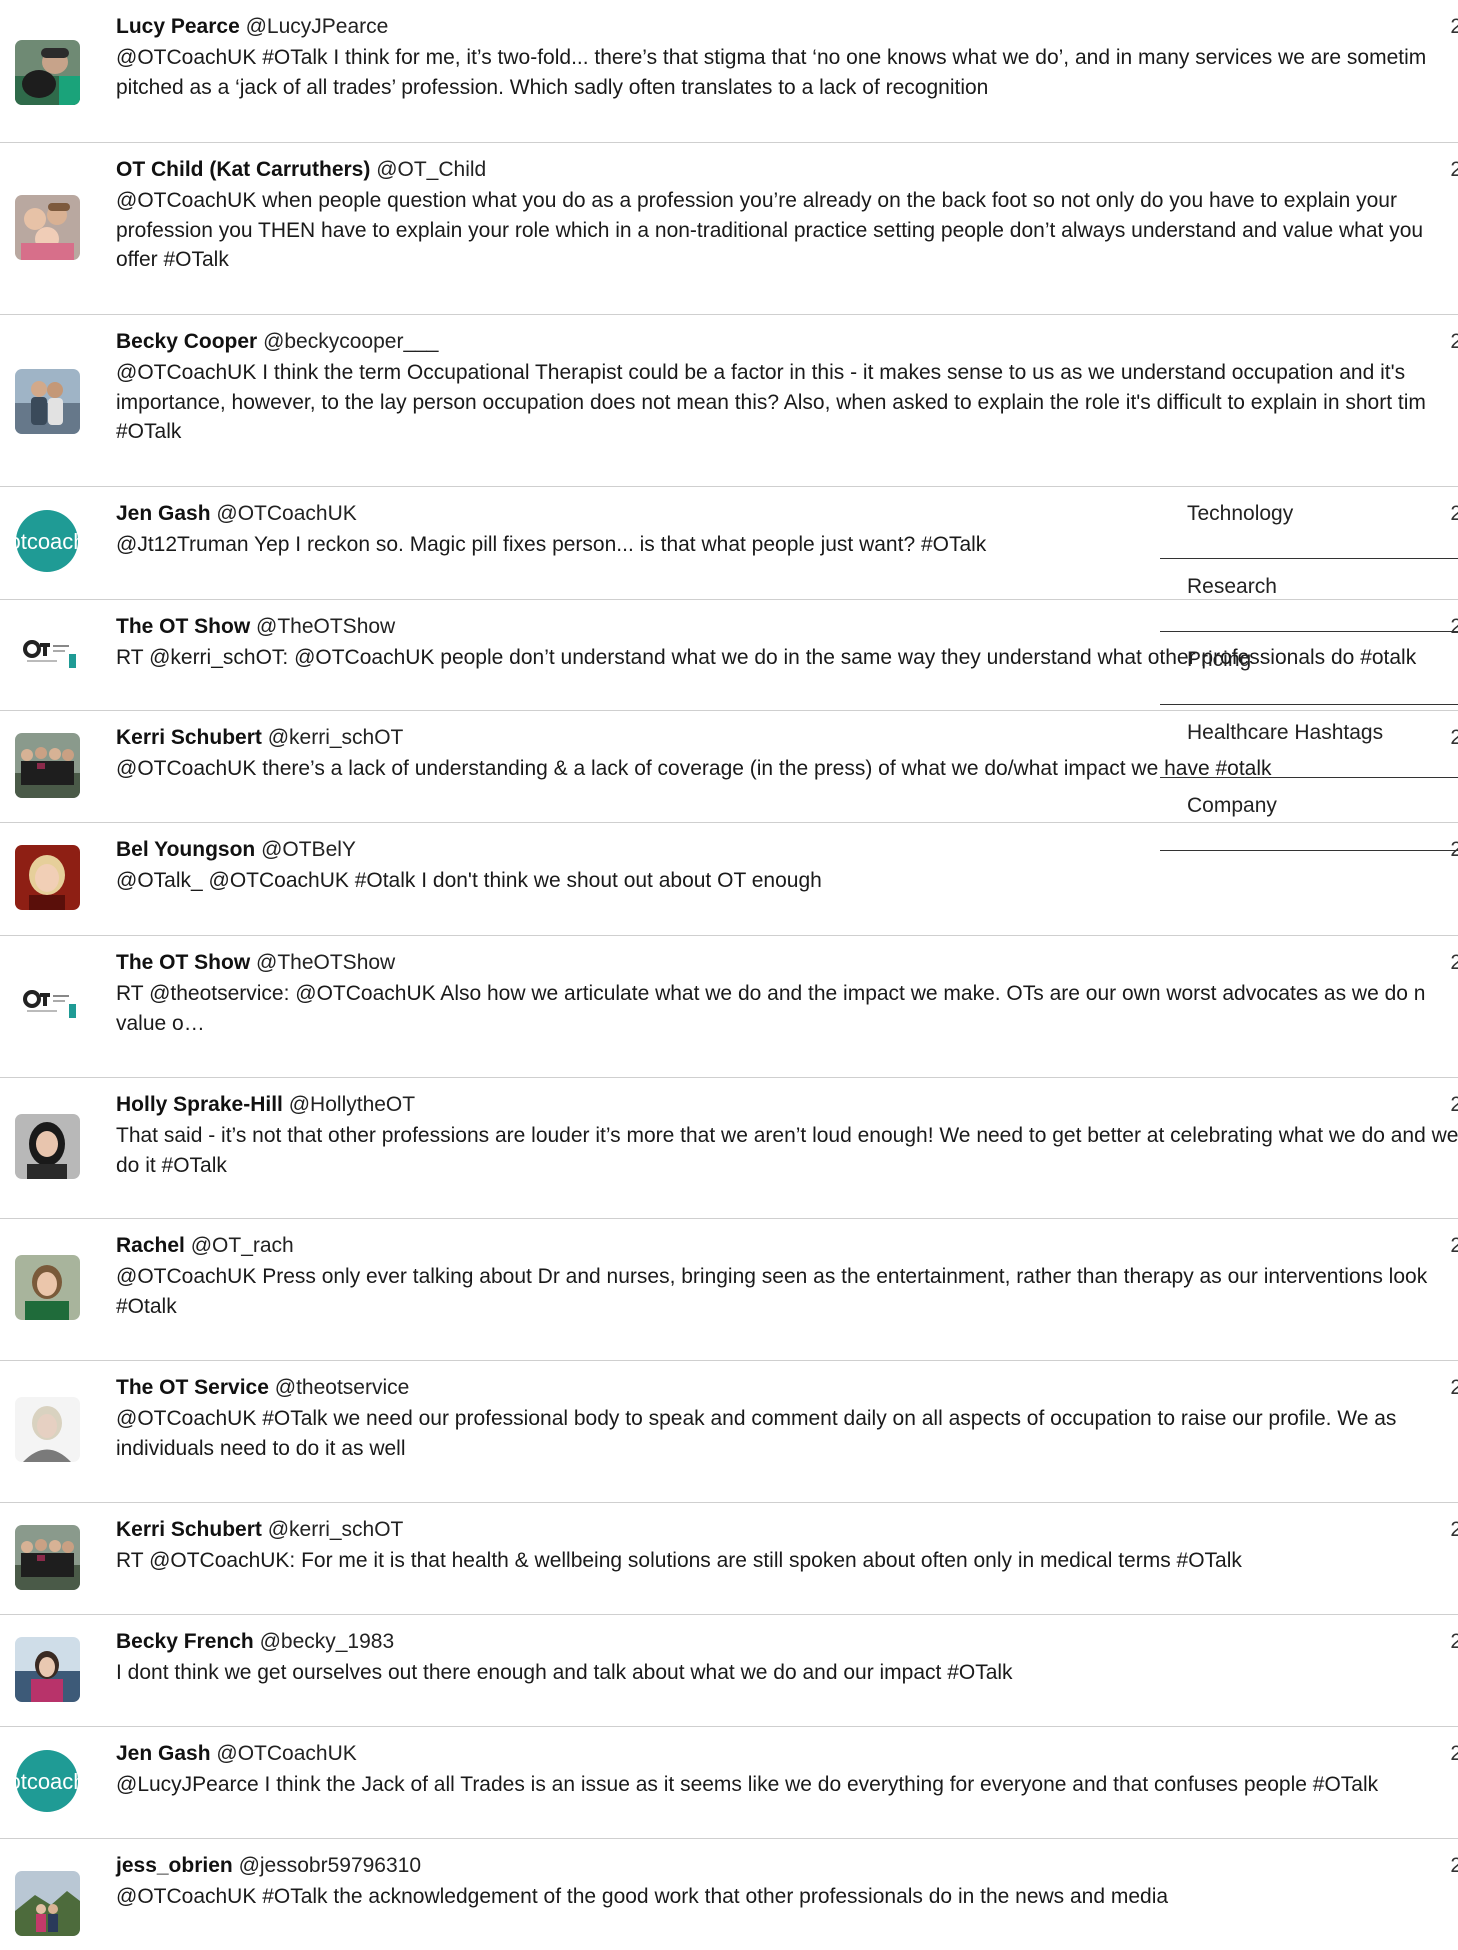 The width and height of the screenshot is (1458, 1950). I want to click on author-handle: @HollytheOT, so click(352, 1104).